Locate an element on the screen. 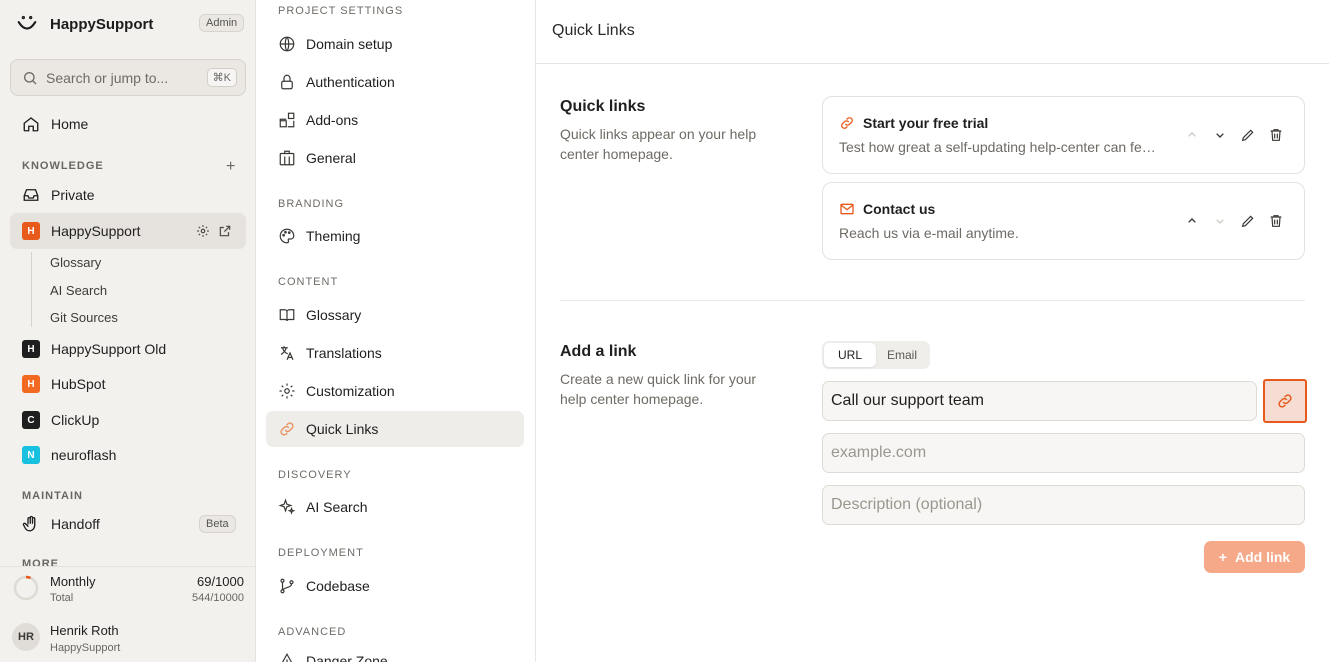 The image size is (1329, 662). sidebar-item-home: Home is located at coordinates (128, 124).